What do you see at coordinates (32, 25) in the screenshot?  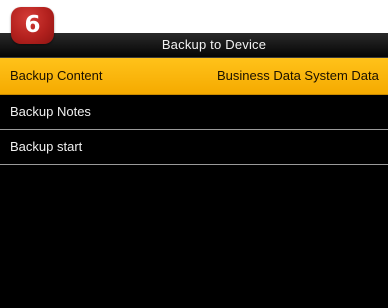 I see `step-number-badge: 6` at bounding box center [32, 25].